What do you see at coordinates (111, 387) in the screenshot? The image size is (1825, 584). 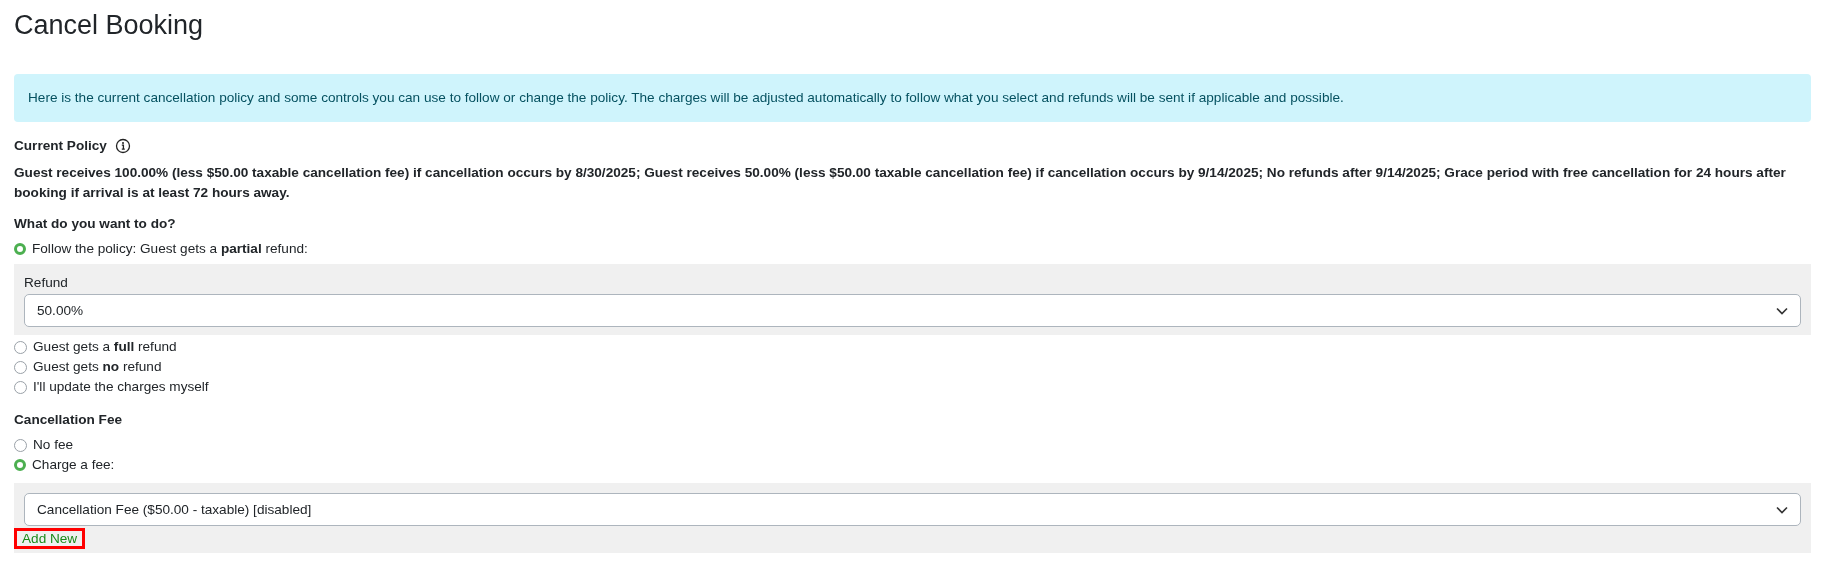 I see `radio-option: I'll update the charges myself` at bounding box center [111, 387].